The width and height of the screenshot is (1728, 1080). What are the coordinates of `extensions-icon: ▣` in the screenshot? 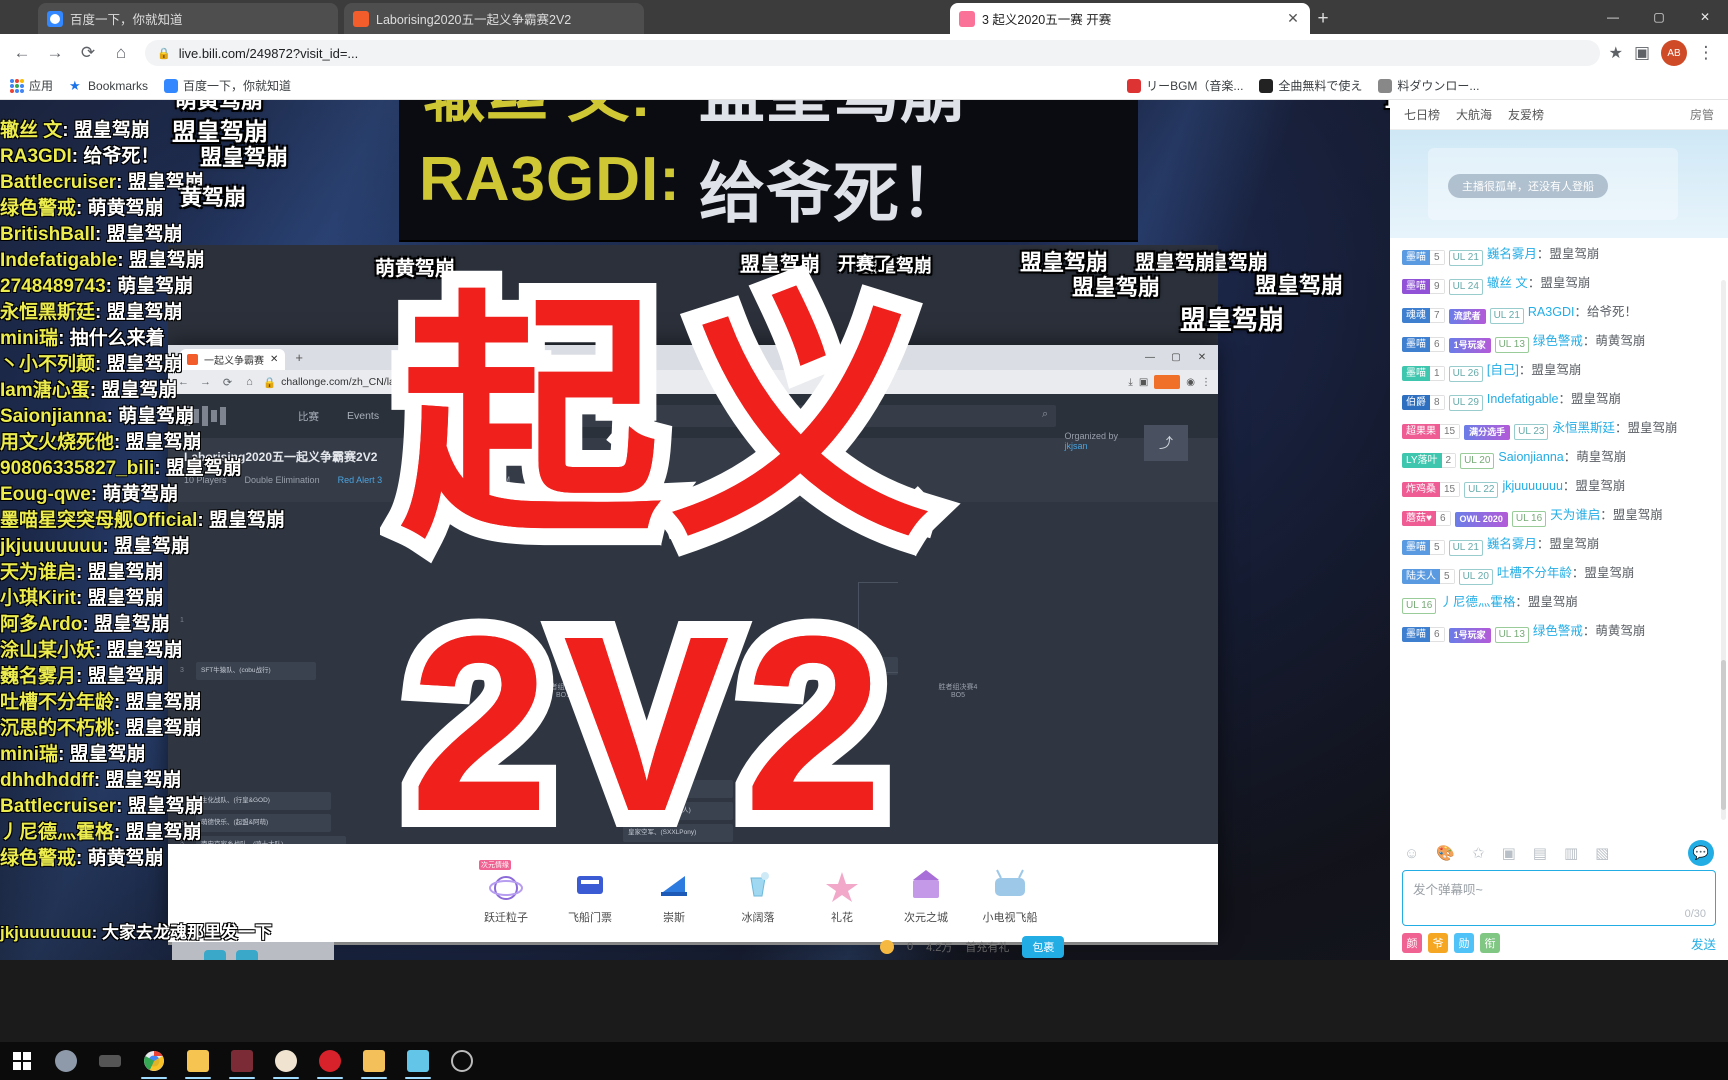 It's located at (1642, 53).